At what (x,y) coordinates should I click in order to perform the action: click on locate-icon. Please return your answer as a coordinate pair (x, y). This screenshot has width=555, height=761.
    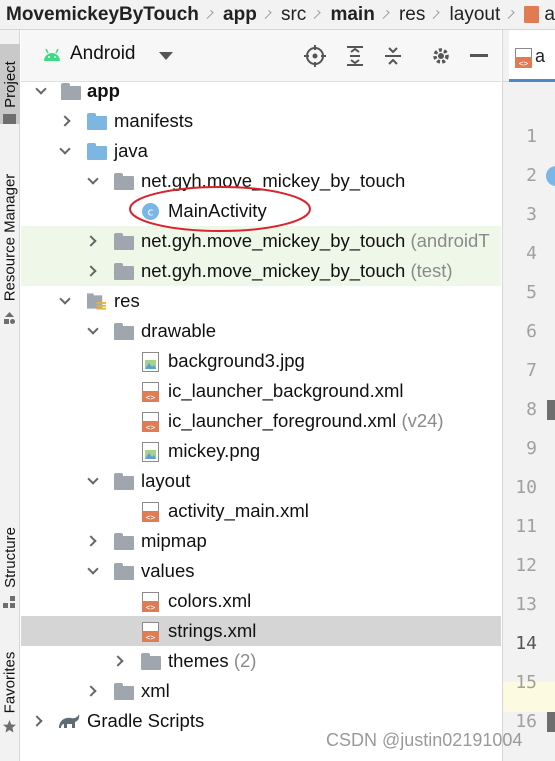
    Looking at the image, I should click on (315, 56).